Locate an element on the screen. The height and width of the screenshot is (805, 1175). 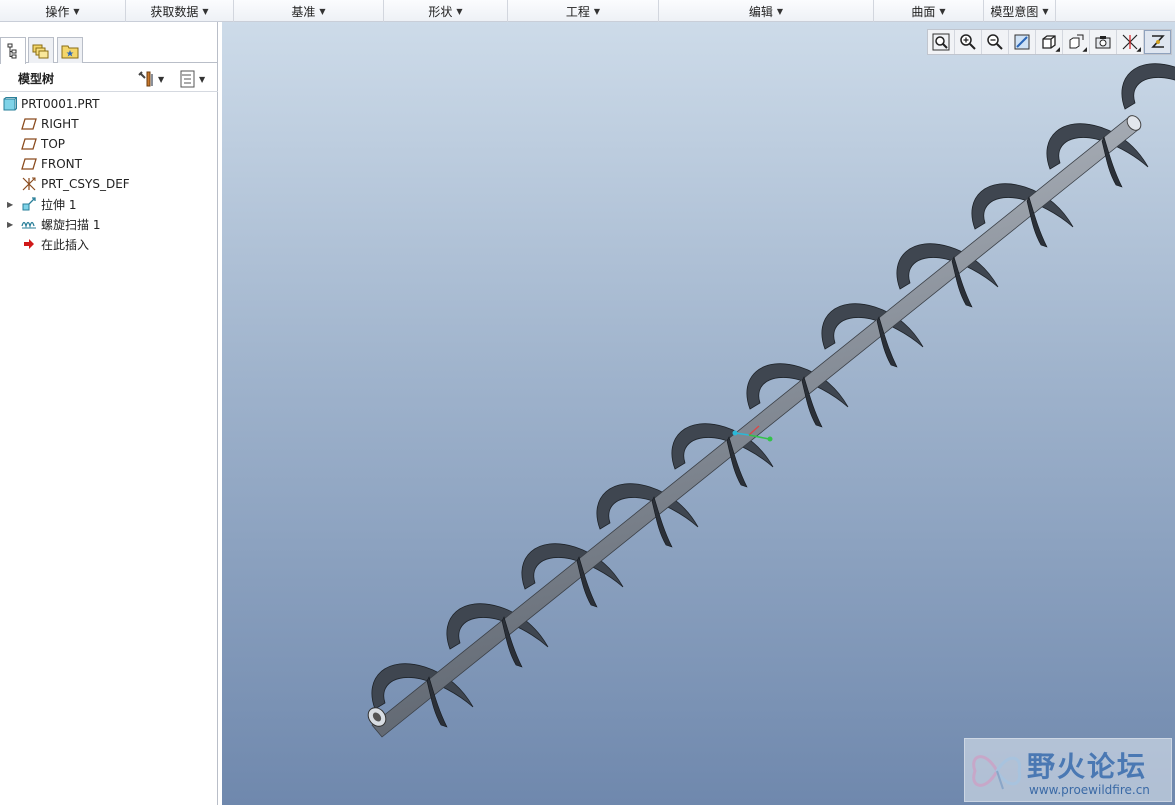
butterfly-logo-icon is located at coordinates (997, 772).